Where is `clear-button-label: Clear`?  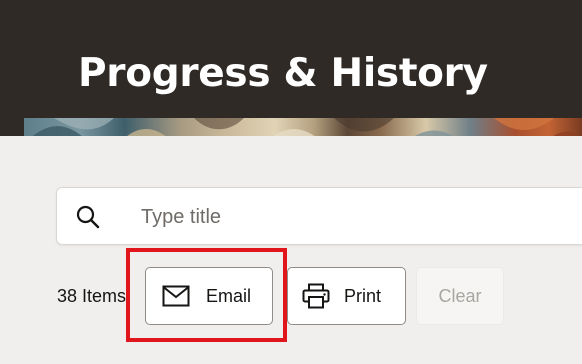 clear-button-label: Clear is located at coordinates (460, 295).